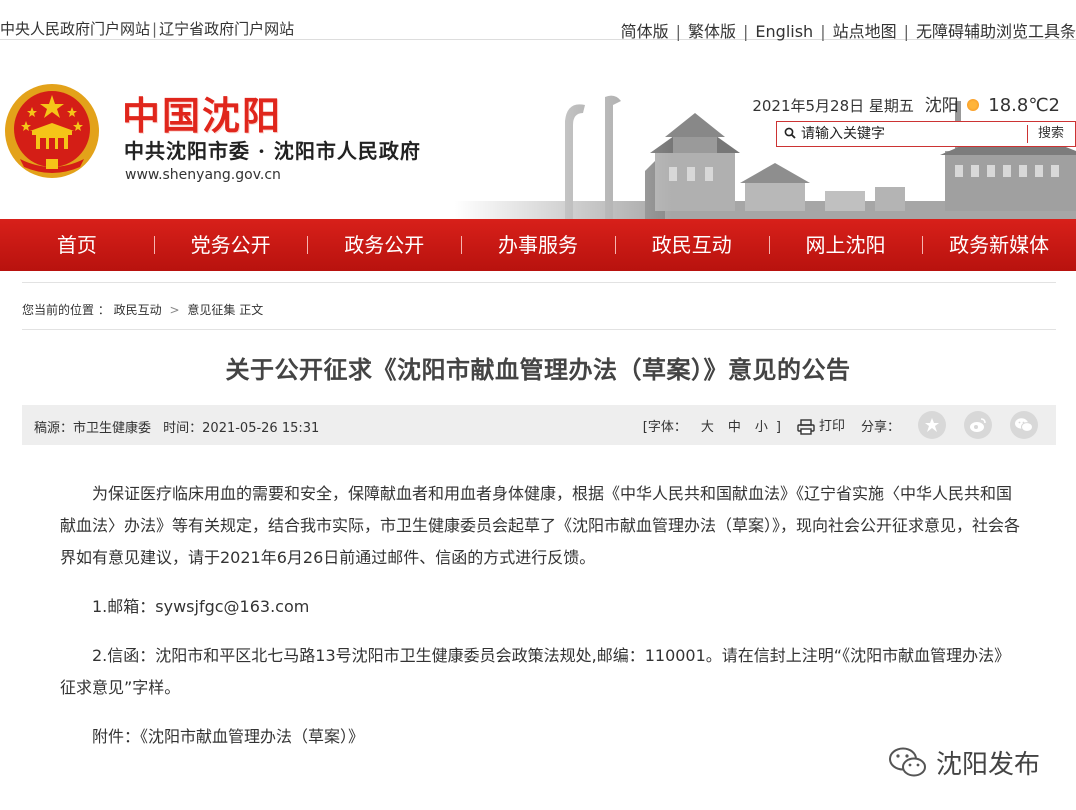  Describe the element at coordinates (999, 245) in the screenshot. I see `nav-new-media: 政务新媒体` at that location.